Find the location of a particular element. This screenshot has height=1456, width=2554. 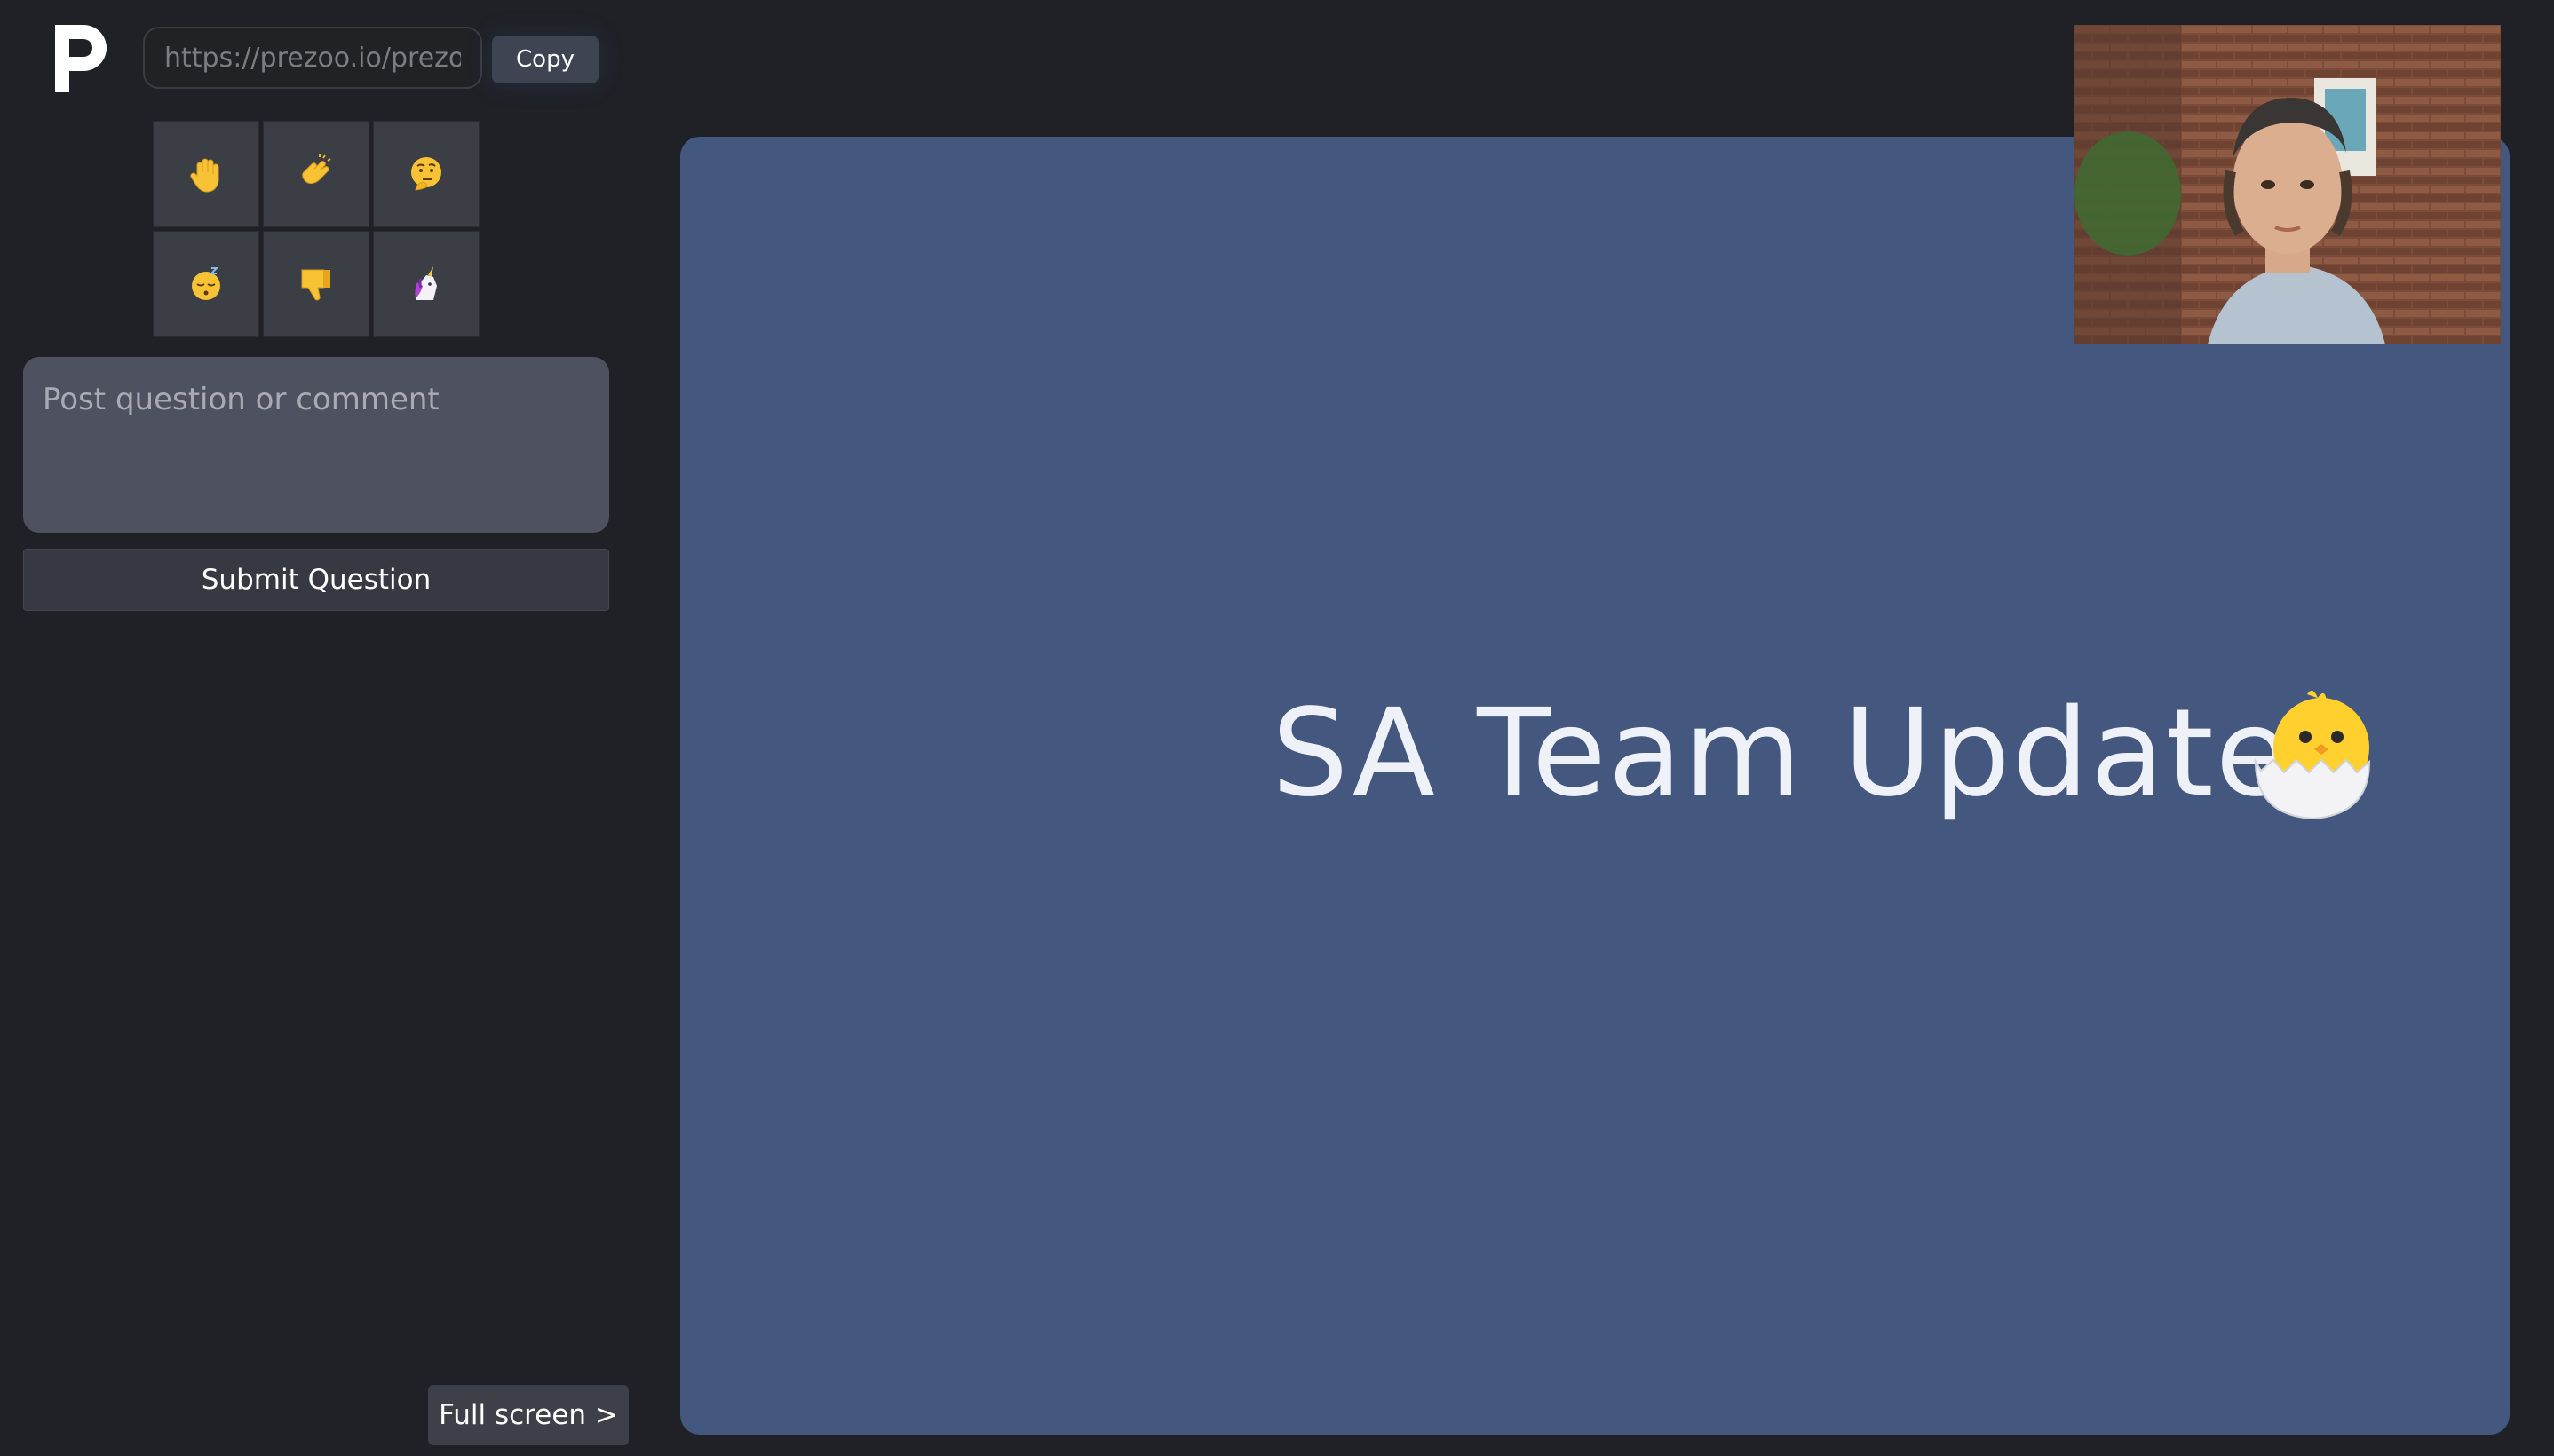

reaction-thinking-button is located at coordinates (427, 174).